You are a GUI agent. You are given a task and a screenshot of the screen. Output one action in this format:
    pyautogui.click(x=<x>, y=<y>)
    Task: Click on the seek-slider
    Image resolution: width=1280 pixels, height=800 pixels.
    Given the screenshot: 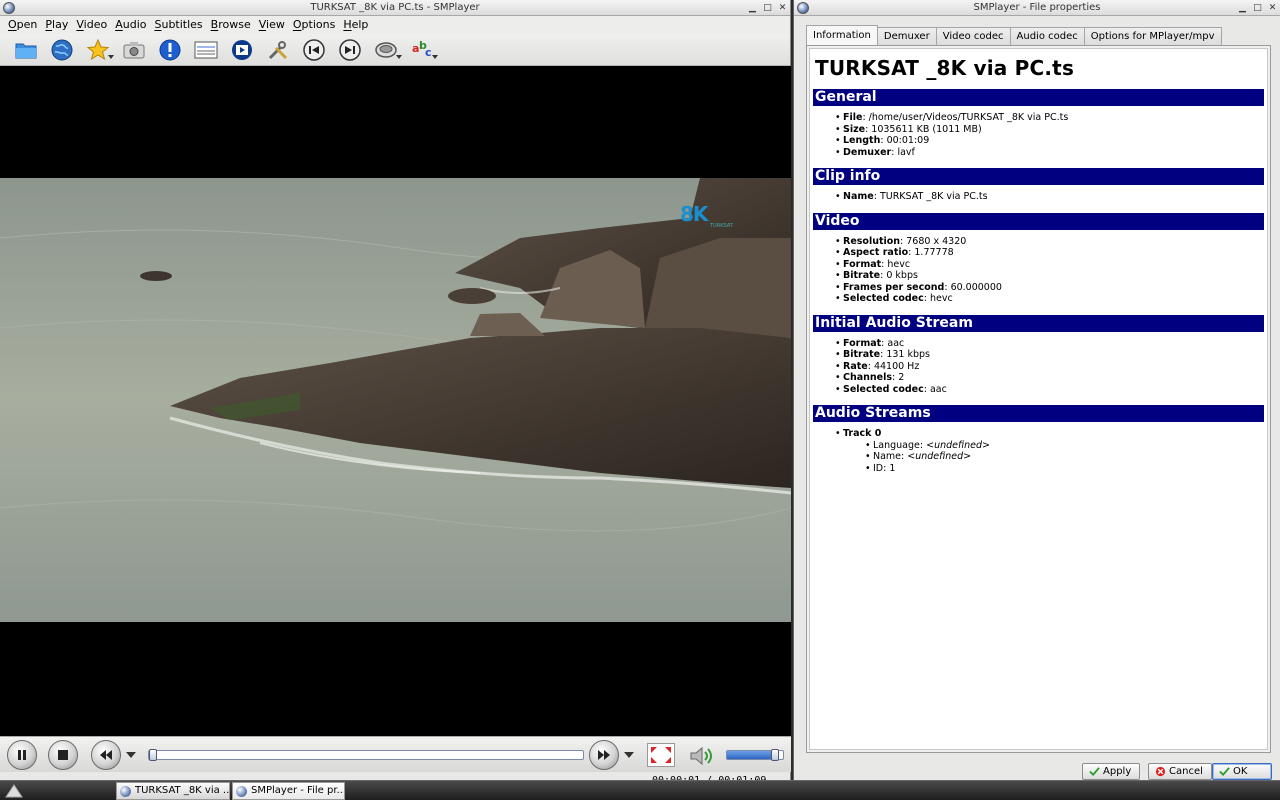 What is the action you would take?
    pyautogui.click(x=366, y=755)
    